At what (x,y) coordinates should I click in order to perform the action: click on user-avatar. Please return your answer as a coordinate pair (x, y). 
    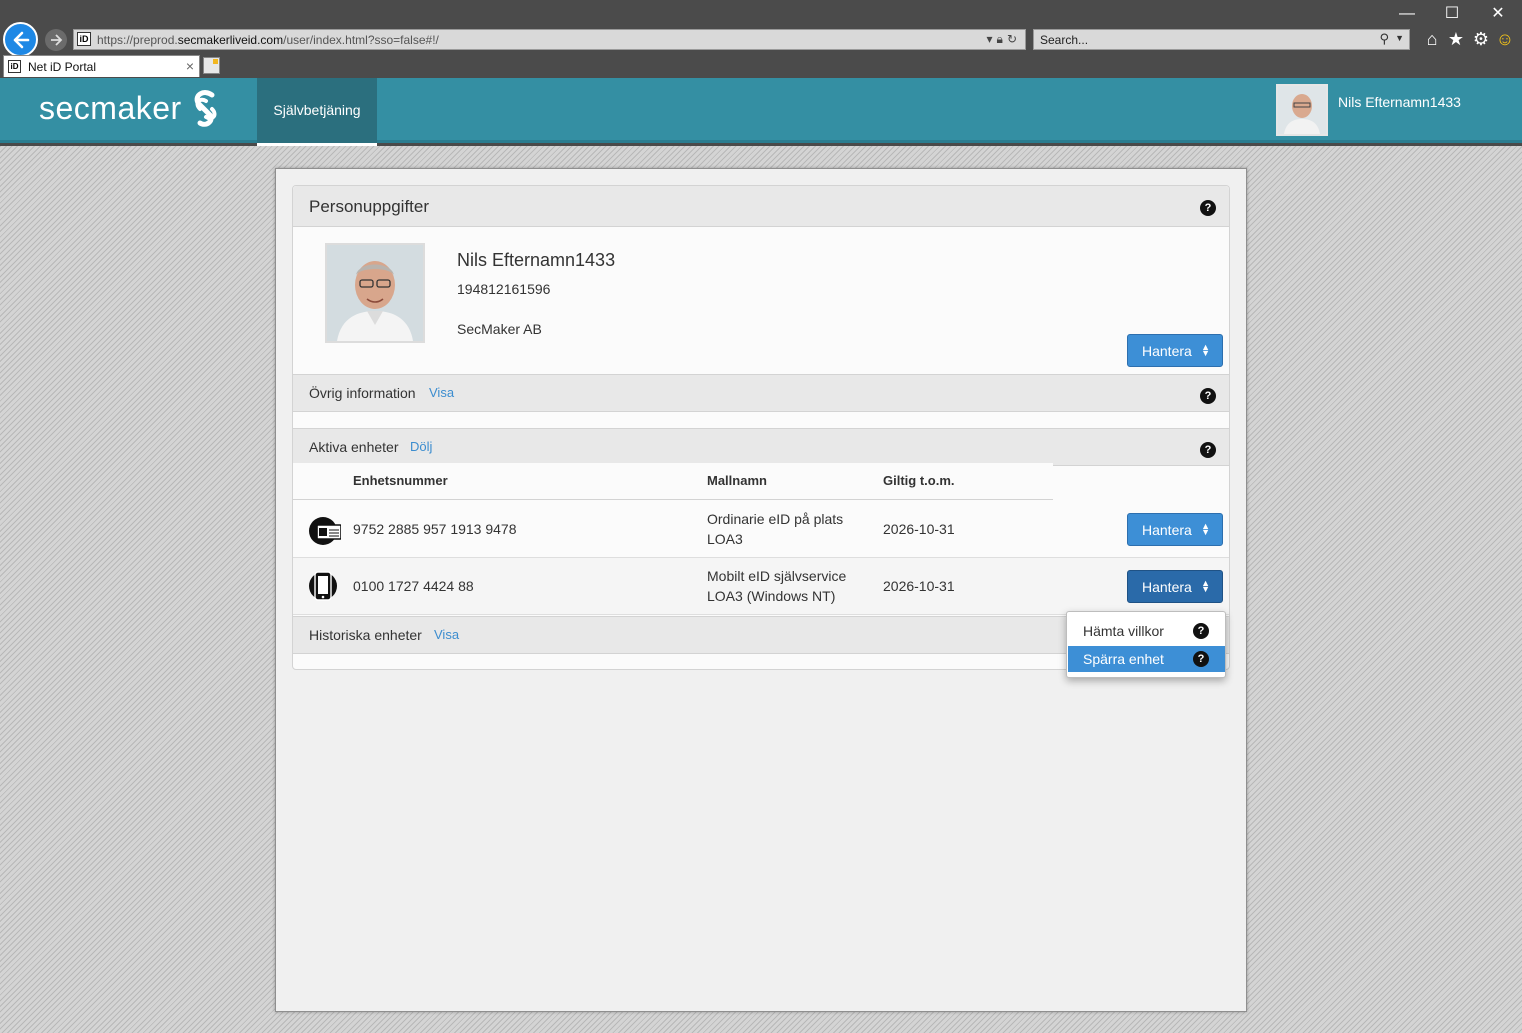
    Looking at the image, I should click on (1302, 110).